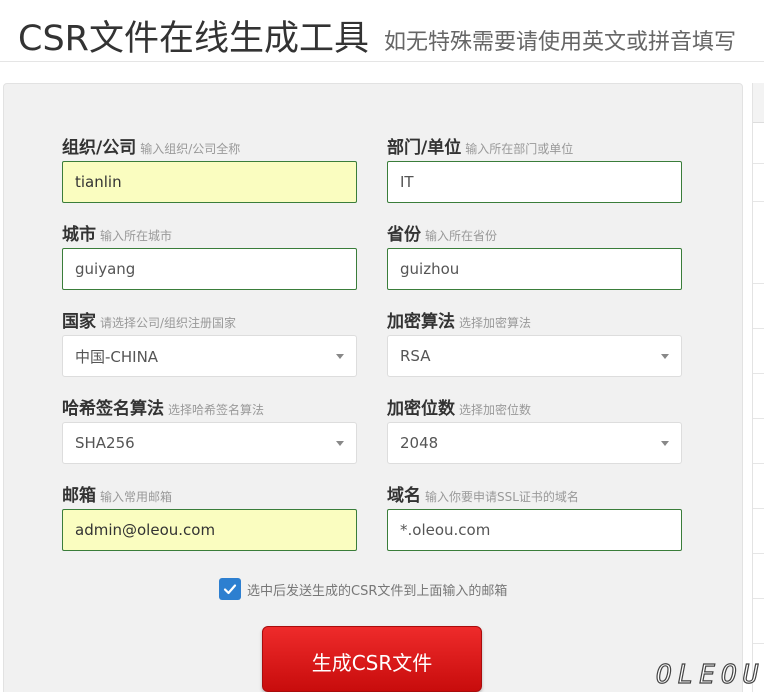  Describe the element at coordinates (382, 31) in the screenshot. I see `page-header: CSR文件在线生成工具 如无特殊需要请使用英文或拼音填写` at that location.